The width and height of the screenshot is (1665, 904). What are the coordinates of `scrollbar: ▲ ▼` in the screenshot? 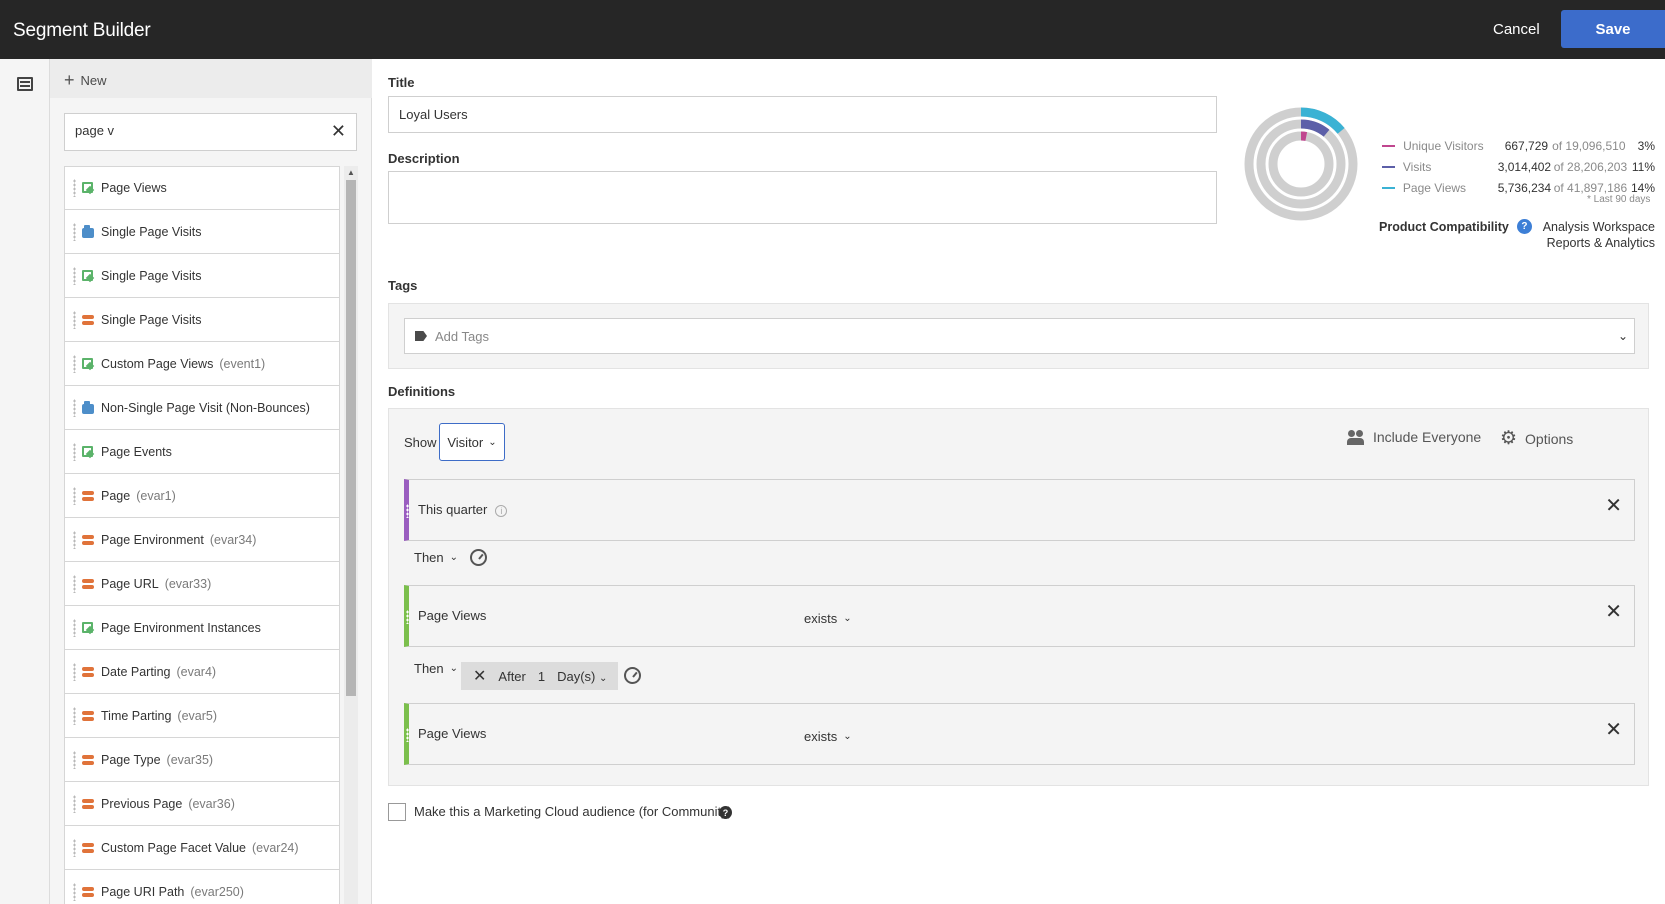 It's located at (351, 535).